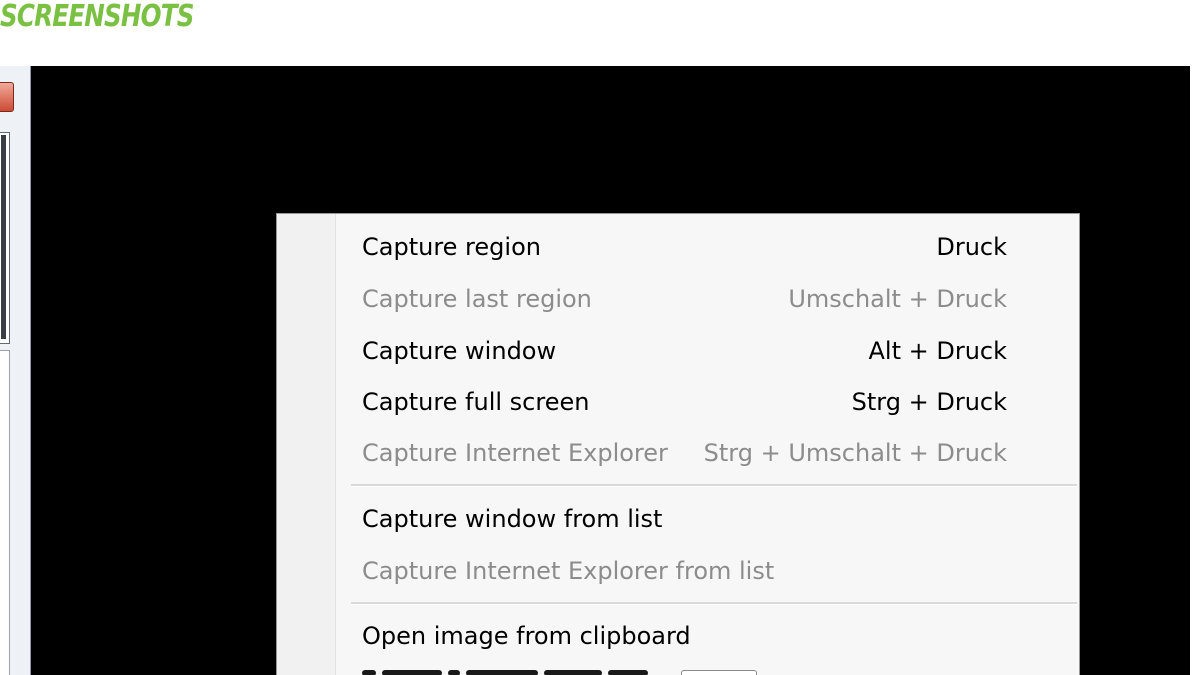  Describe the element at coordinates (7, 97) in the screenshot. I see `close-icon` at that location.